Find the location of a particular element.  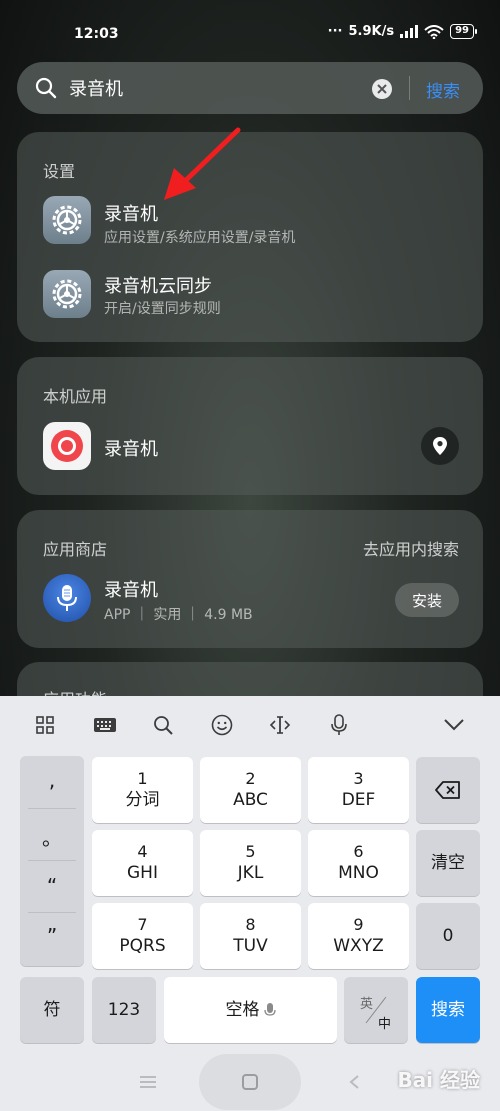

space-mic-icon is located at coordinates (269, 1009).